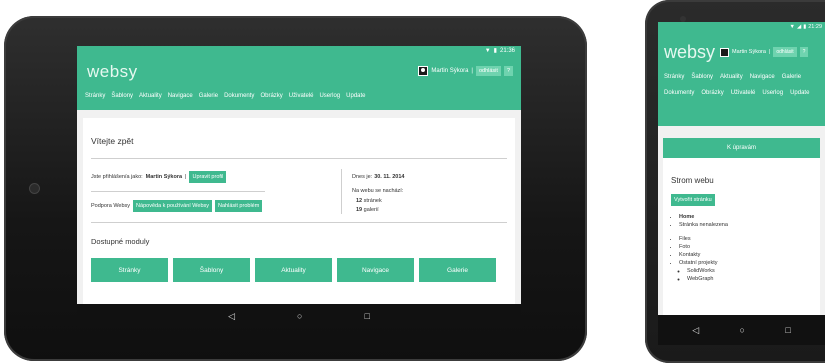 The width and height of the screenshot is (825, 363). I want to click on module-galerie: Galerie, so click(457, 270).